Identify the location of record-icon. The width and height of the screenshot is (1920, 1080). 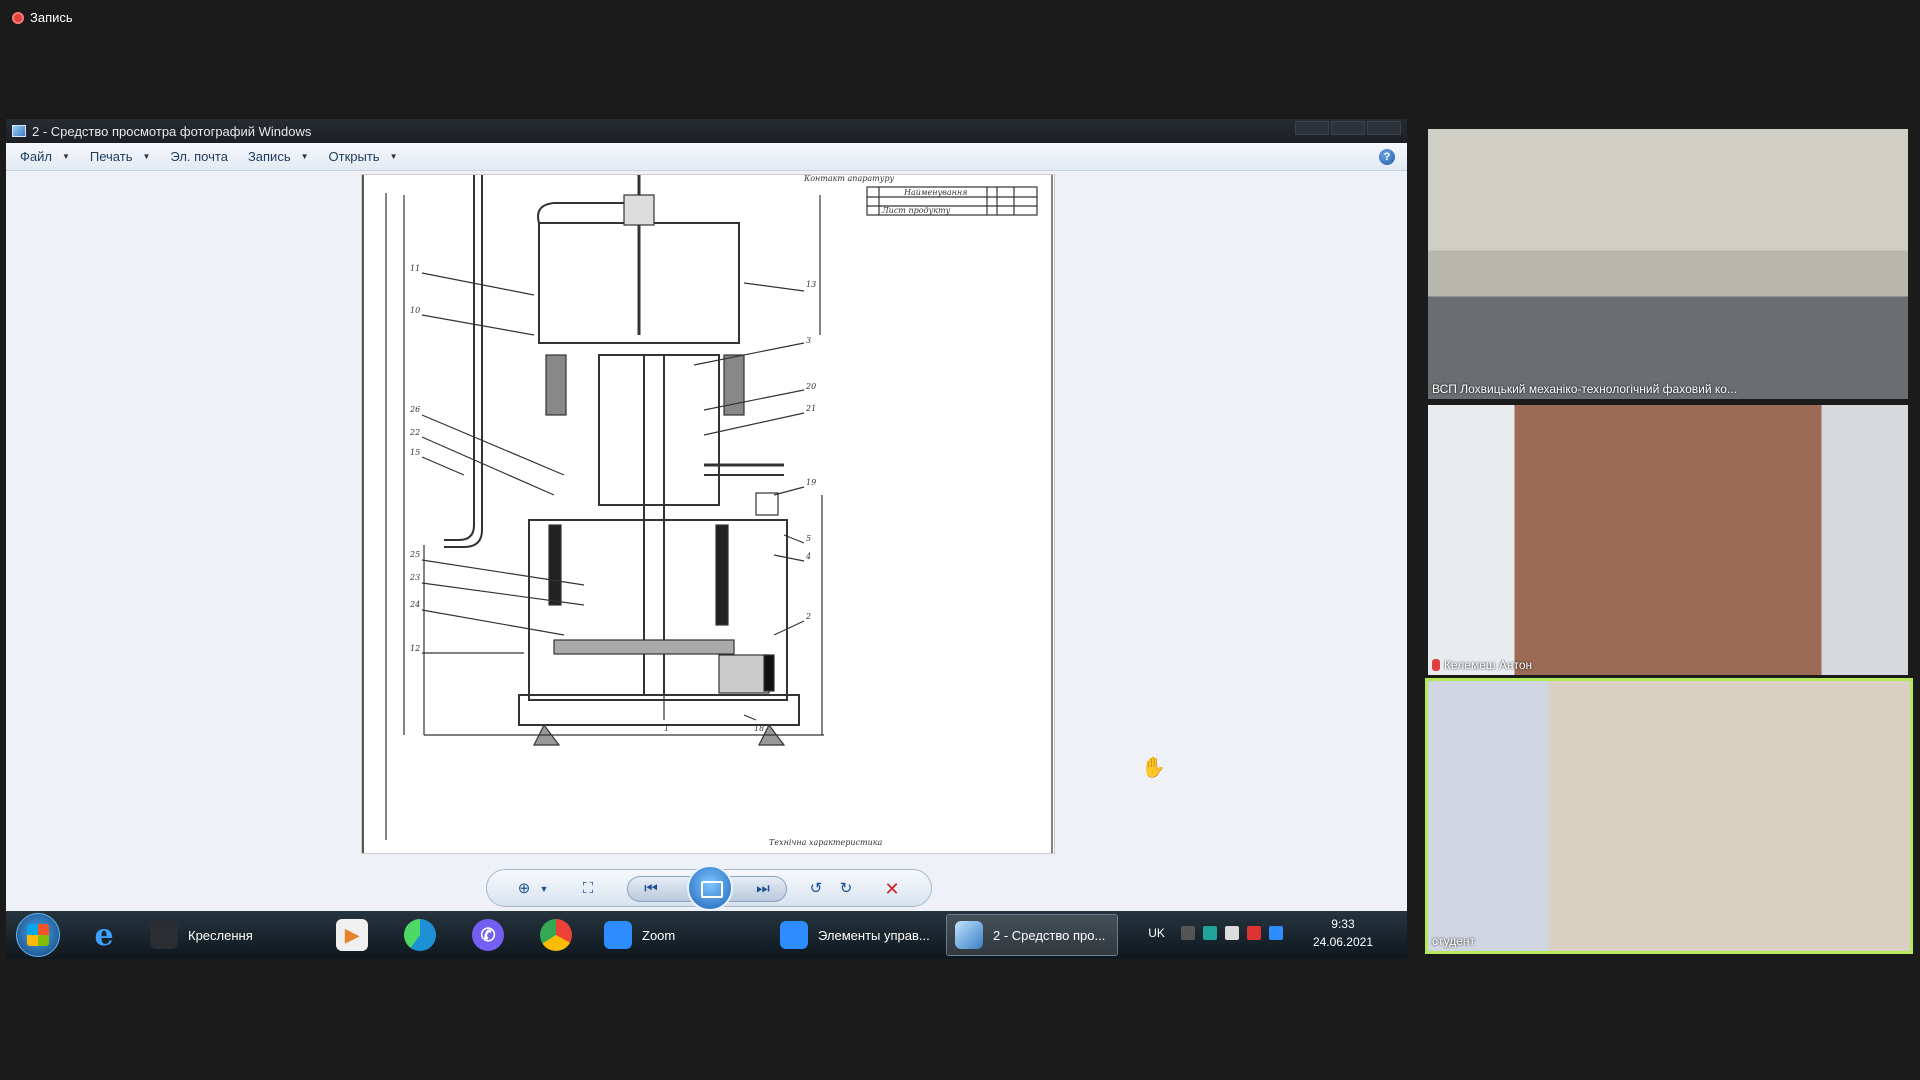
(18, 17).